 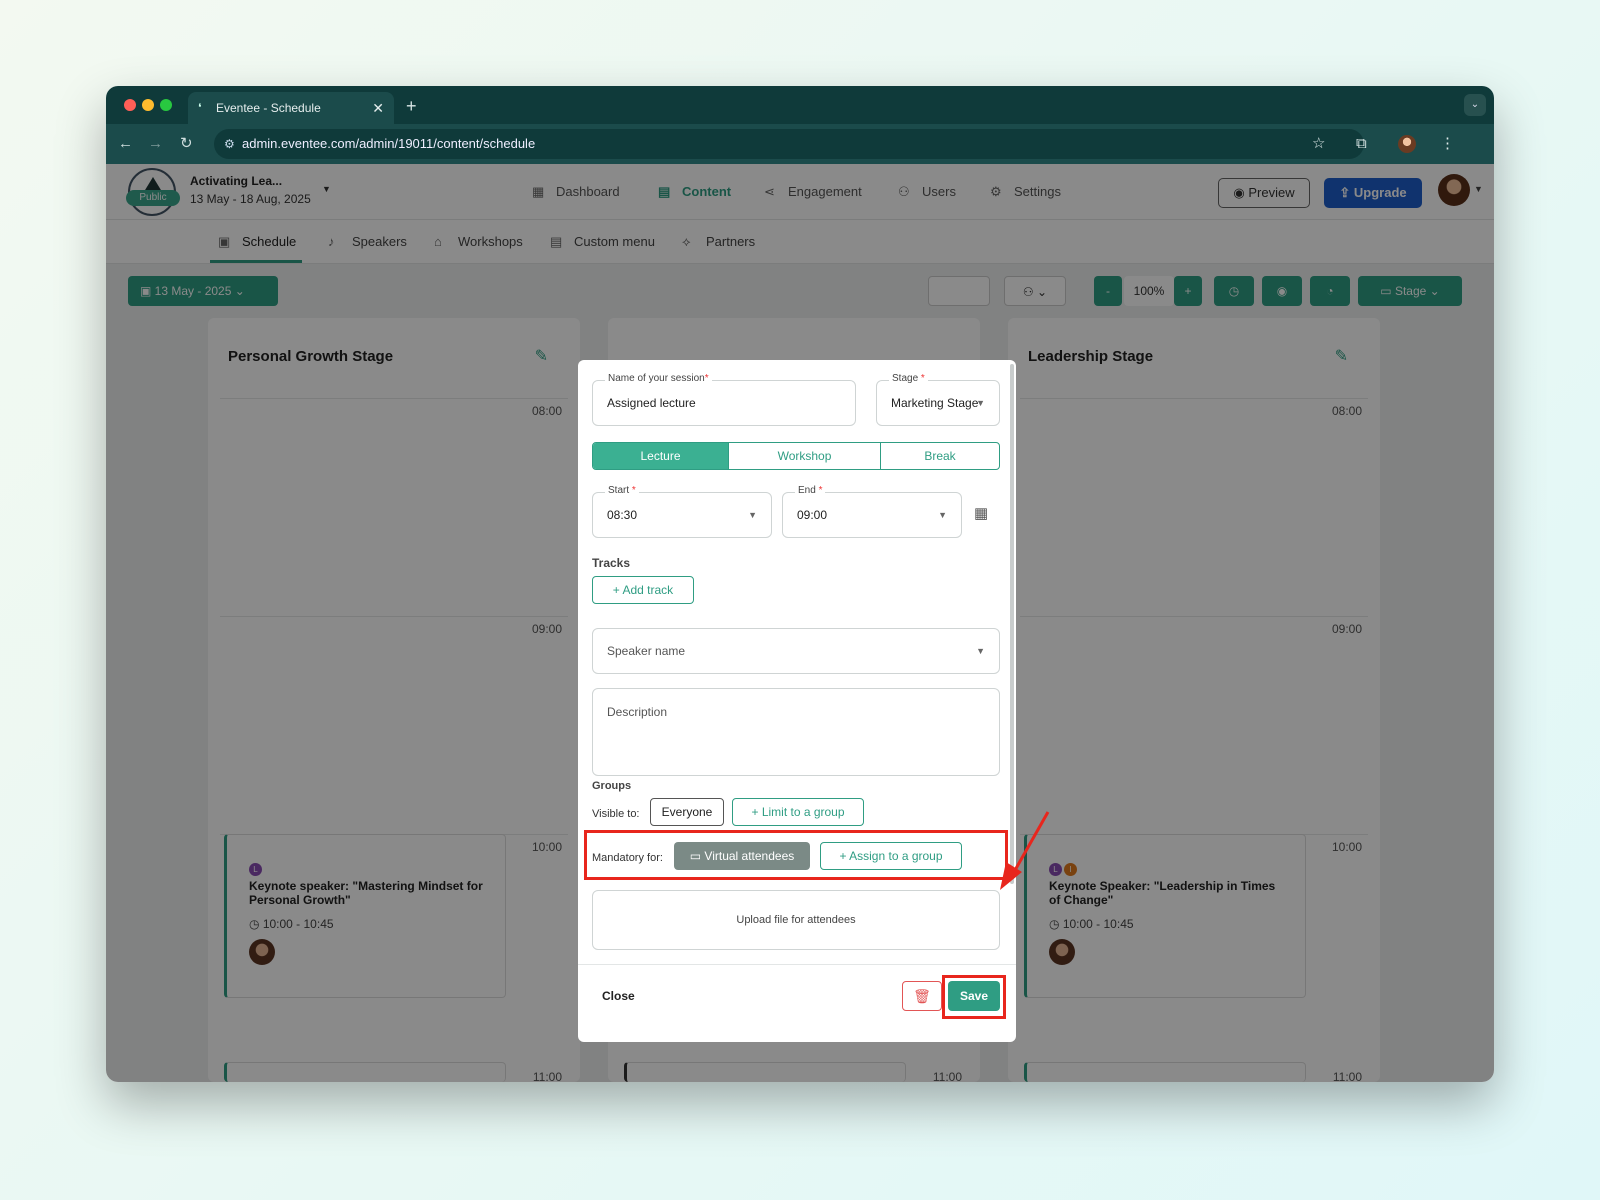 I want to click on maximize-window-dot, so click(x=166, y=105).